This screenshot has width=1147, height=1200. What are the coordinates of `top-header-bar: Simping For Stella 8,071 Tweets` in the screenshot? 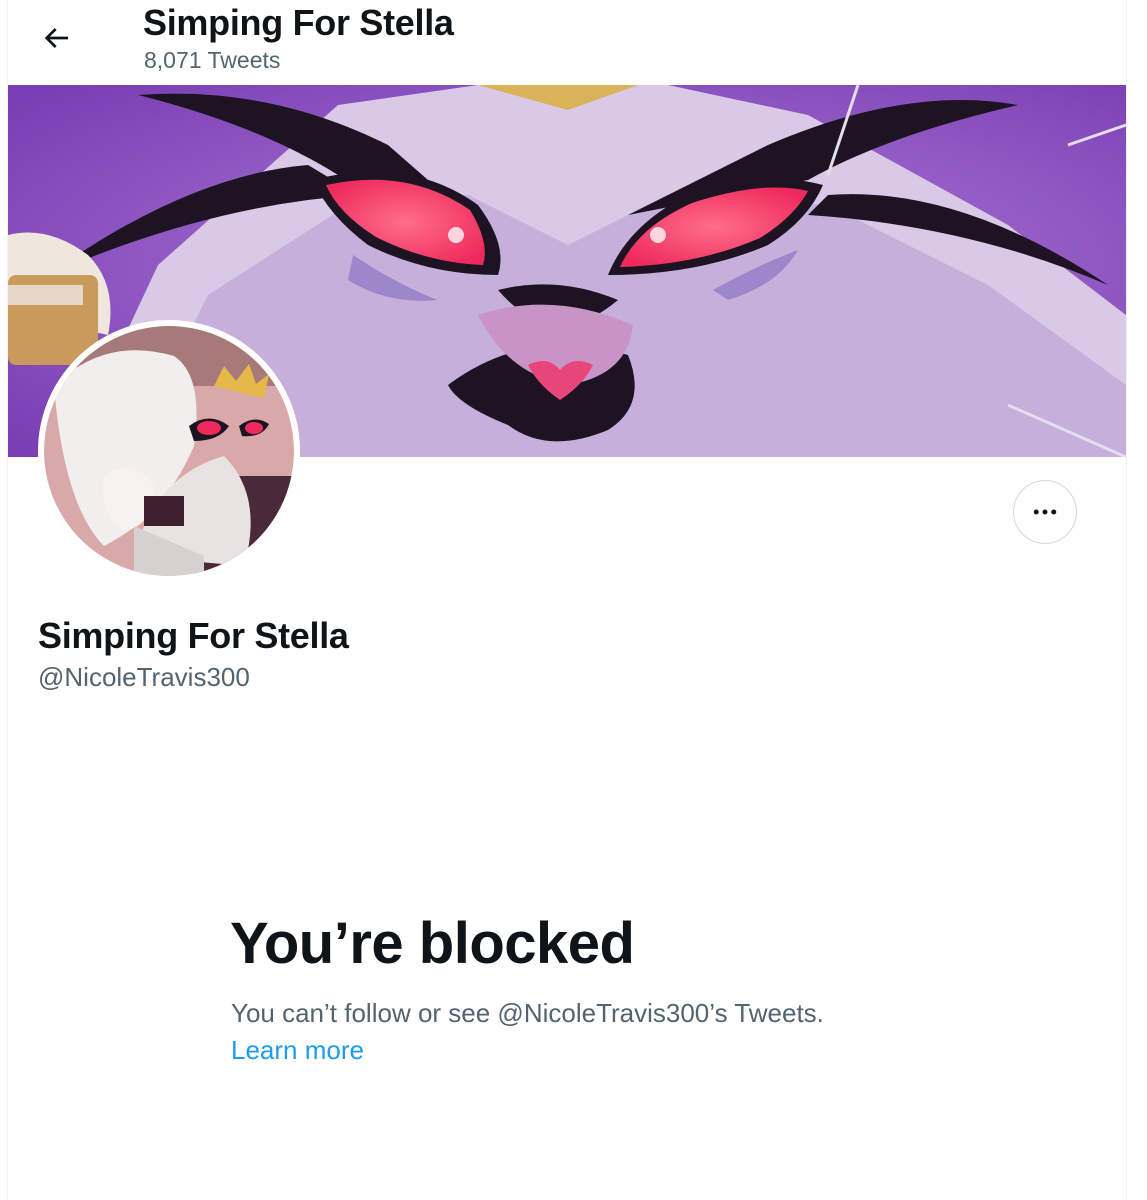 It's located at (567, 42).